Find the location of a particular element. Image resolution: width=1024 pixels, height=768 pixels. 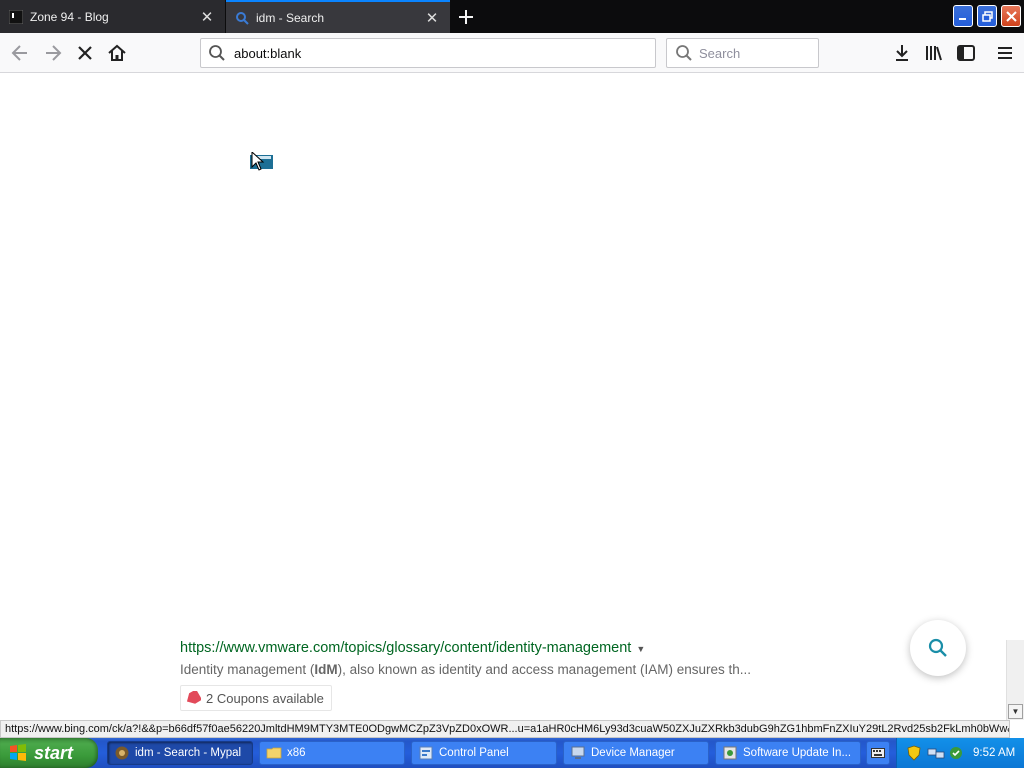

taskbar-item-control-panel: Control Panel is located at coordinates (484, 753).